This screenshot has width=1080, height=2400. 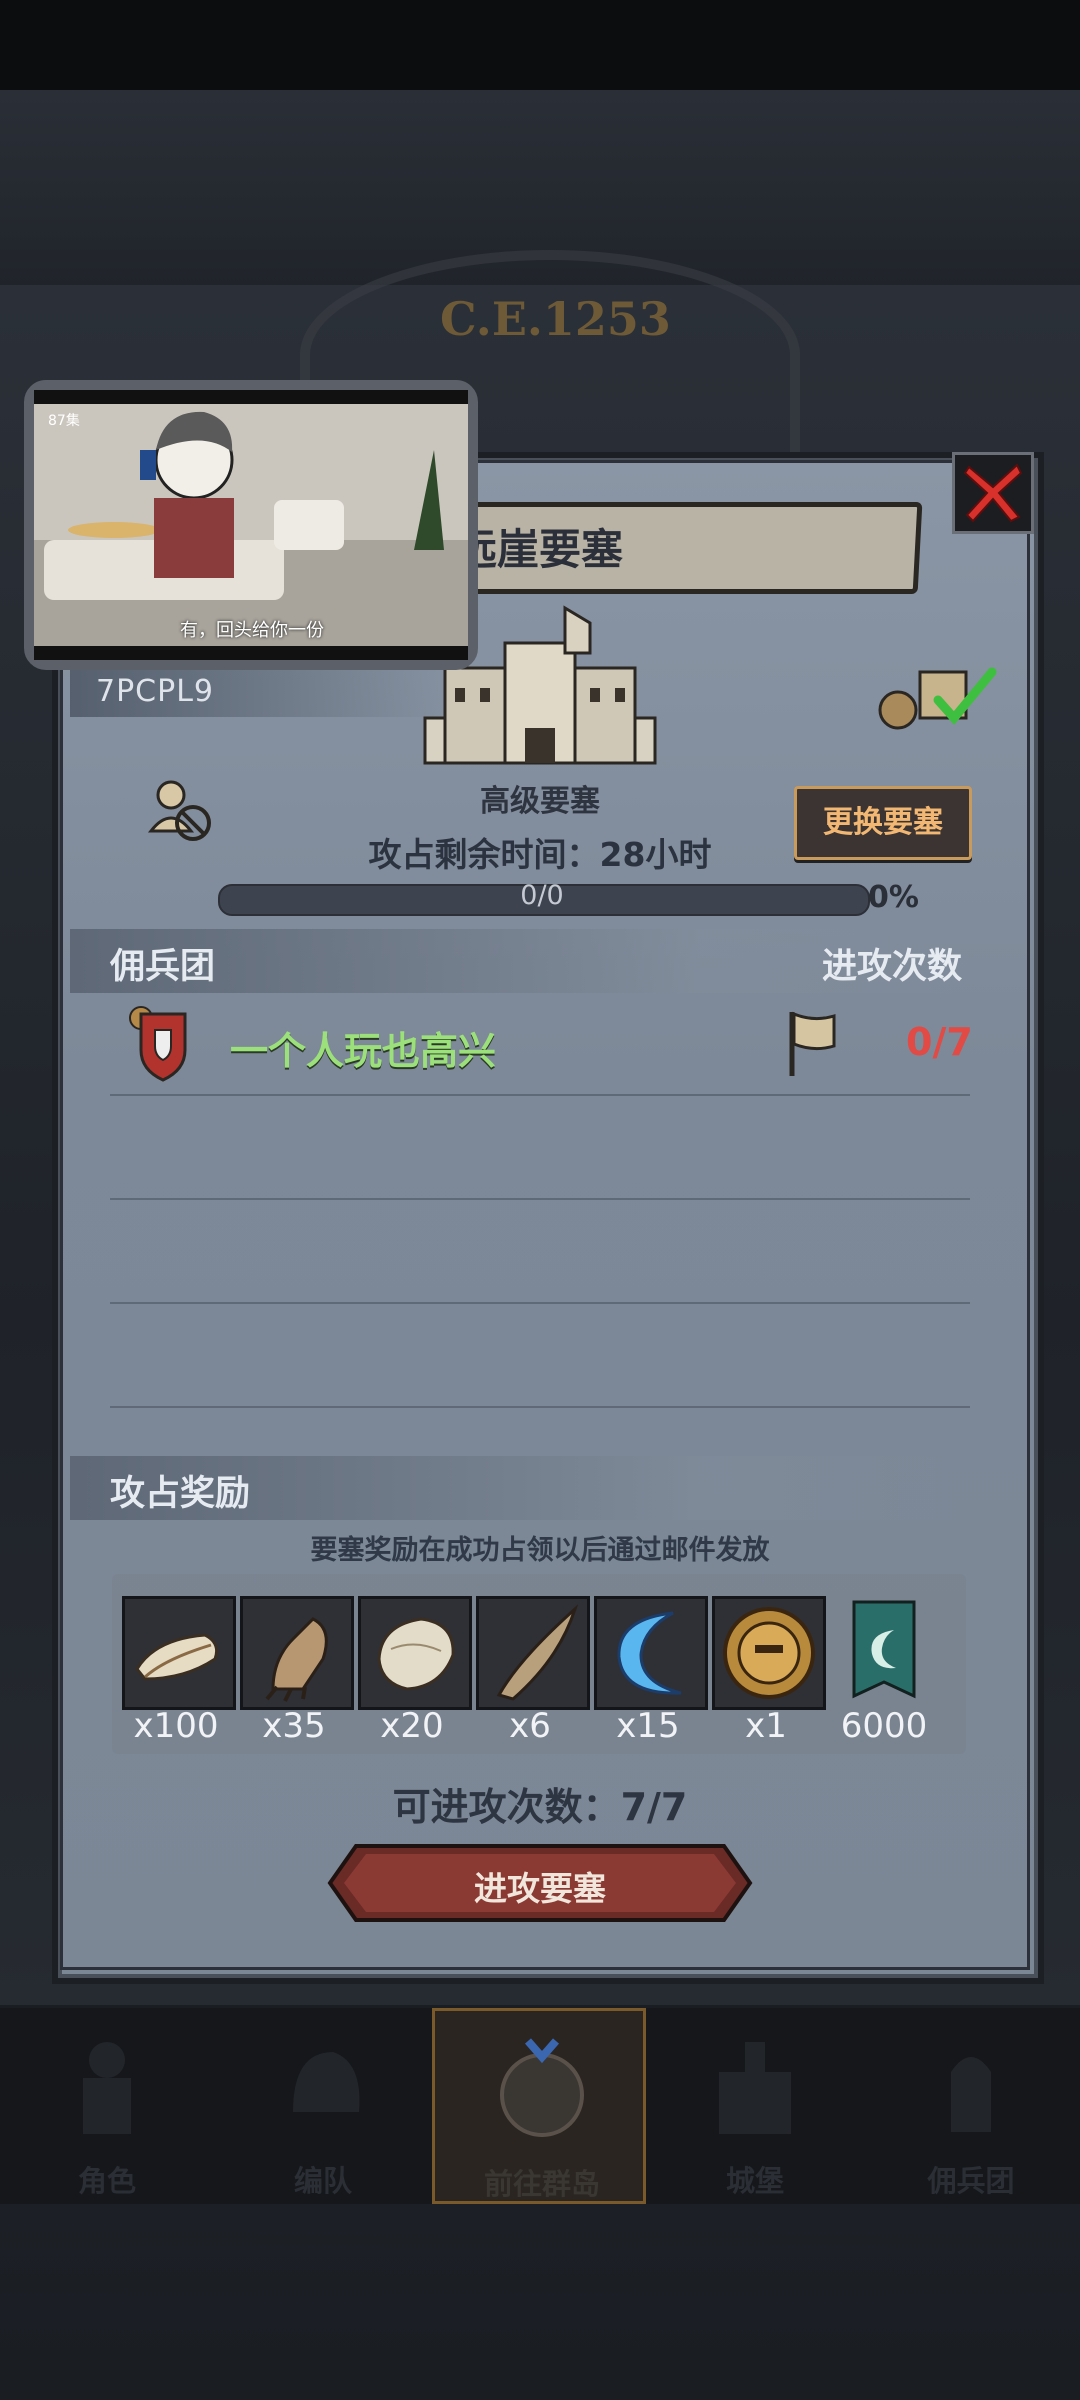 I want to click on attack-count-header: 进攻次数, so click(x=892, y=967).